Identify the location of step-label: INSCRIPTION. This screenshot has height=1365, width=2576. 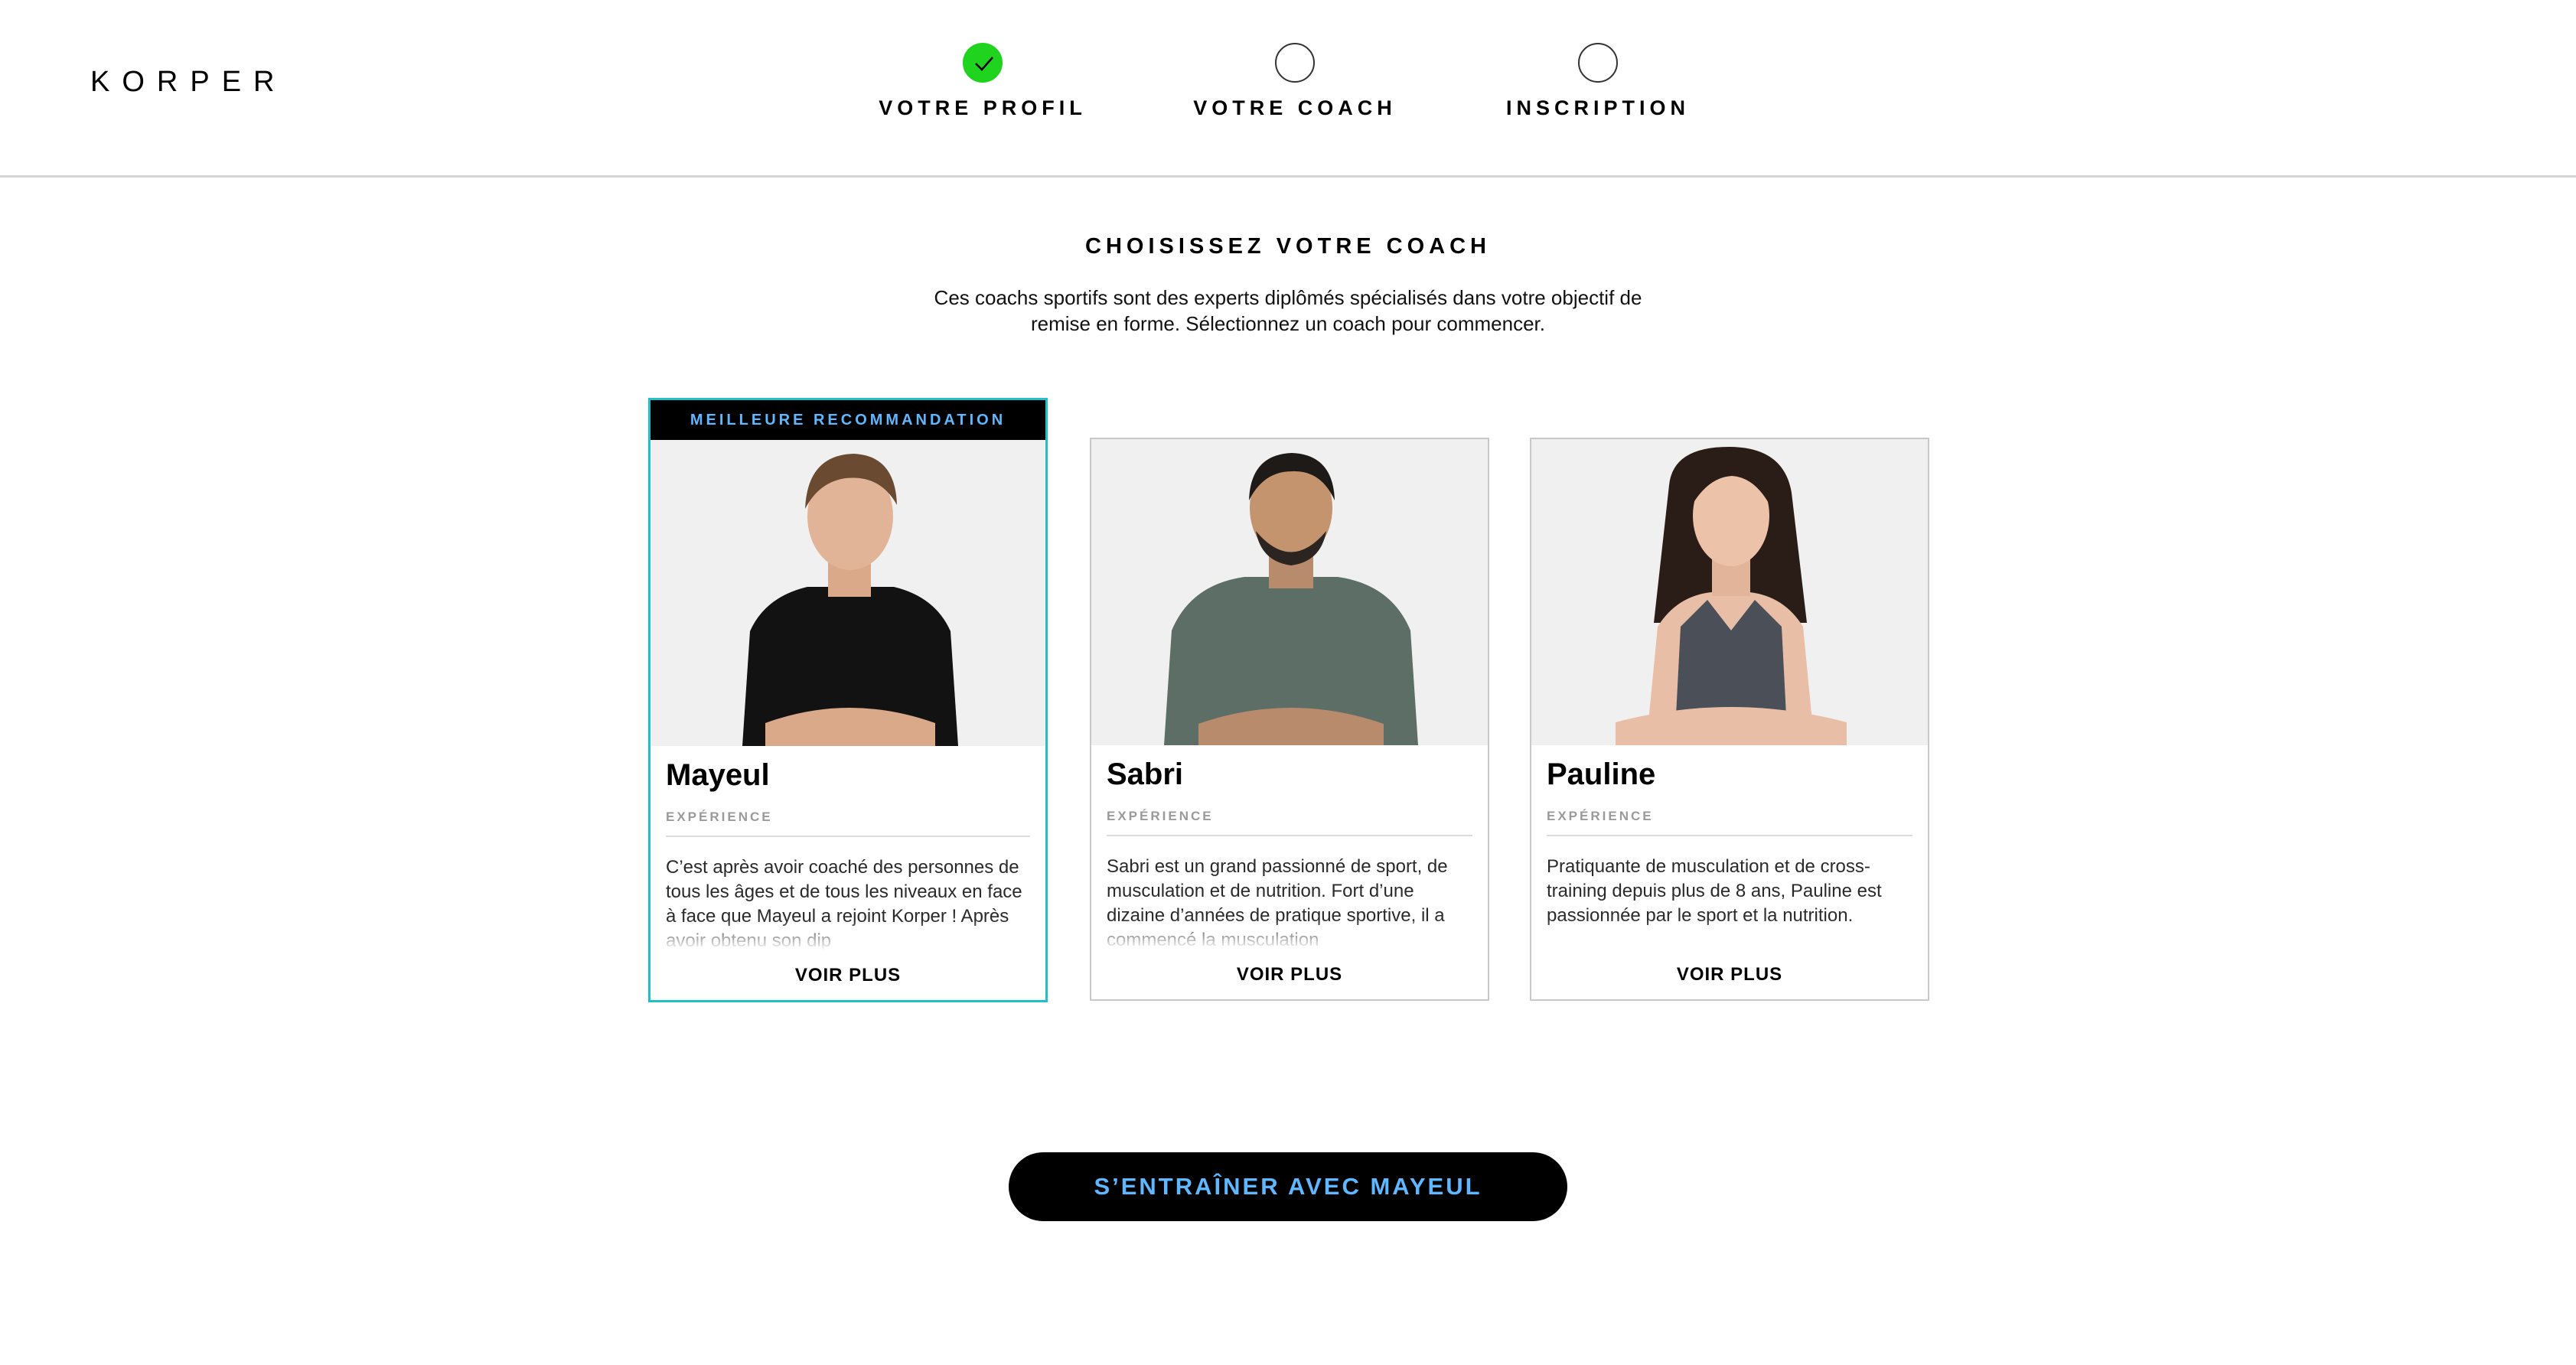
(1598, 107).